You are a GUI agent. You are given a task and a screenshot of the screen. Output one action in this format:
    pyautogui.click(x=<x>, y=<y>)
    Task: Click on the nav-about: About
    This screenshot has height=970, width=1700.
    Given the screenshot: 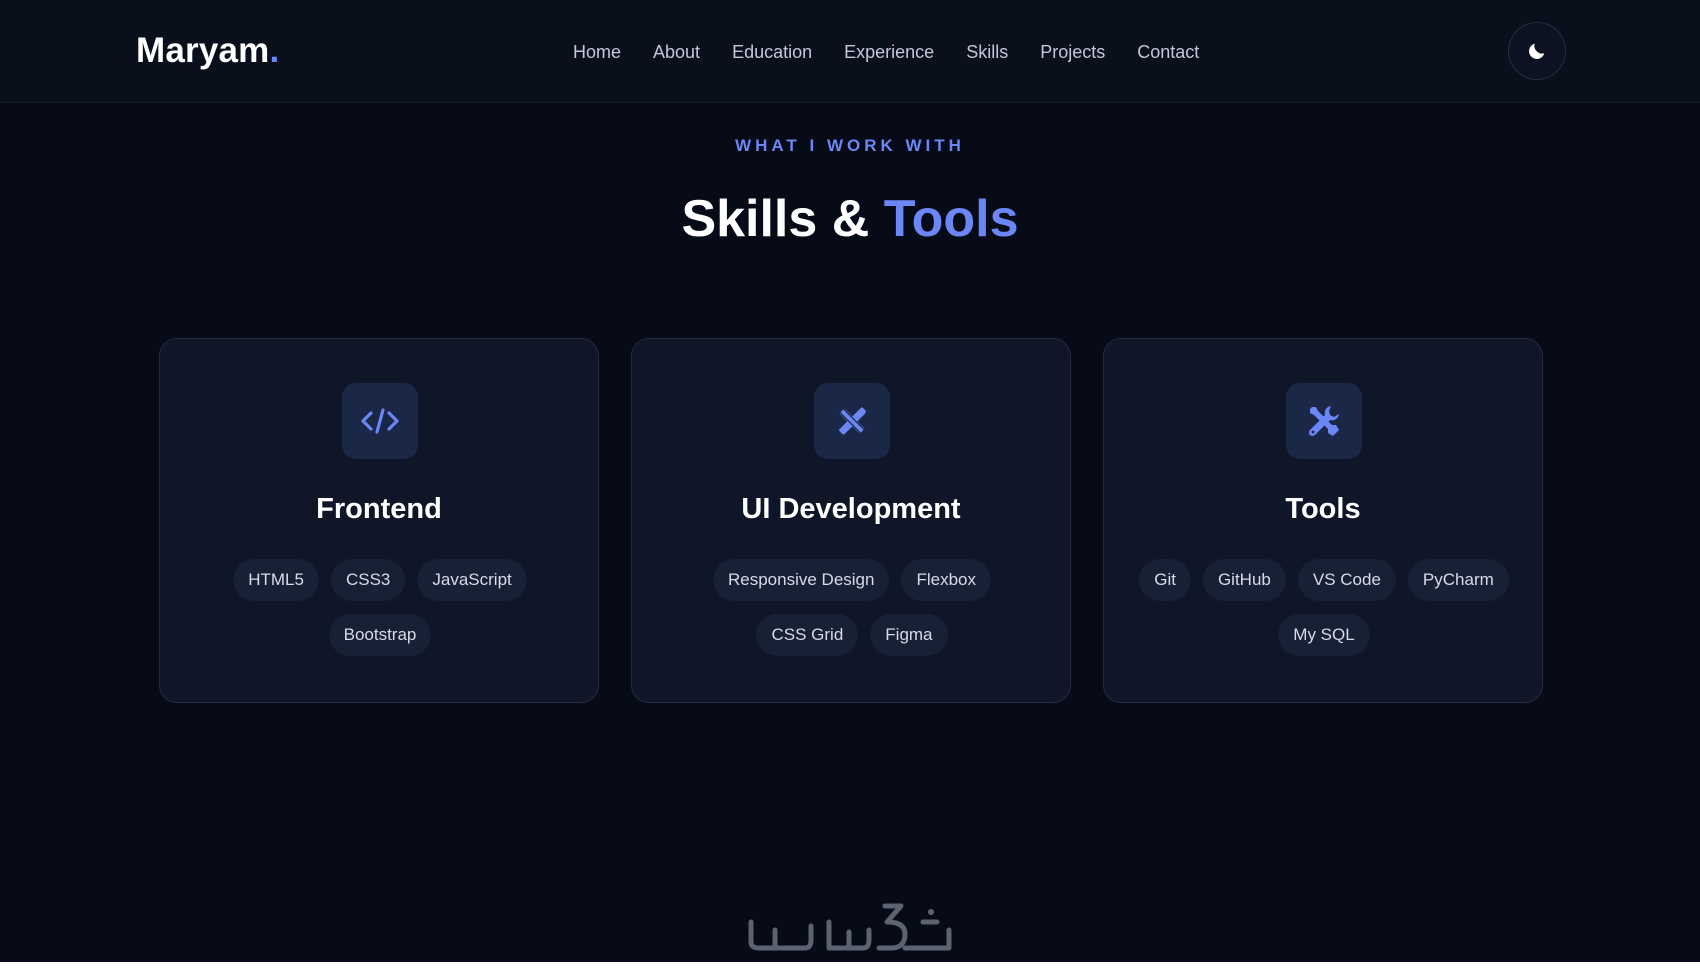 What is the action you would take?
    pyautogui.click(x=676, y=52)
    